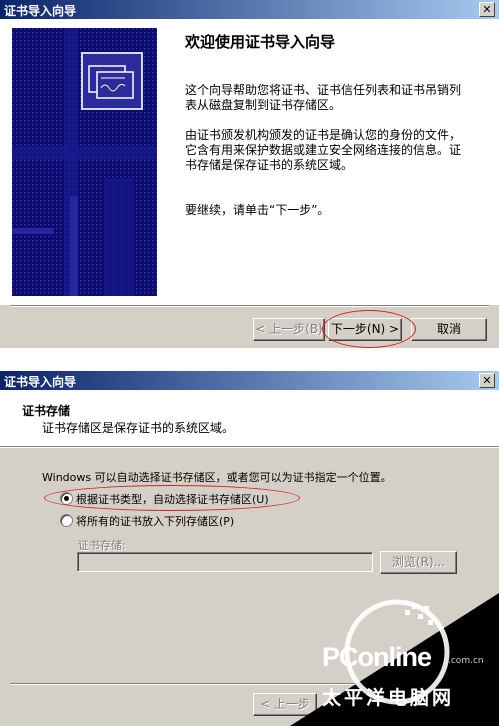 This screenshot has height=726, width=499. What do you see at coordinates (365, 329) in the screenshot?
I see `next-button: 下一步(N) >` at bounding box center [365, 329].